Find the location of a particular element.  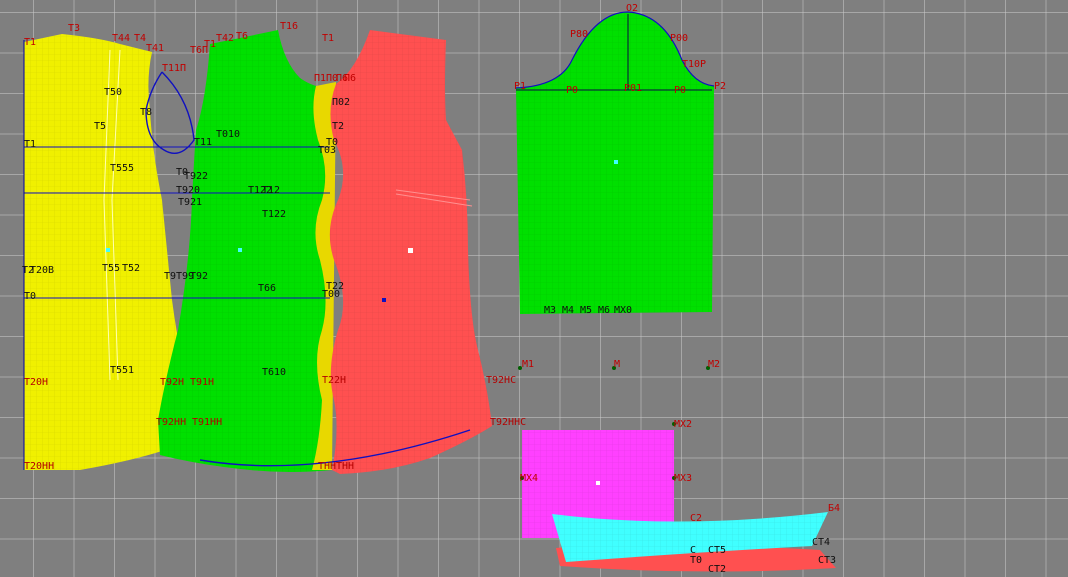

point-label: Т2 is located at coordinates (338, 126).